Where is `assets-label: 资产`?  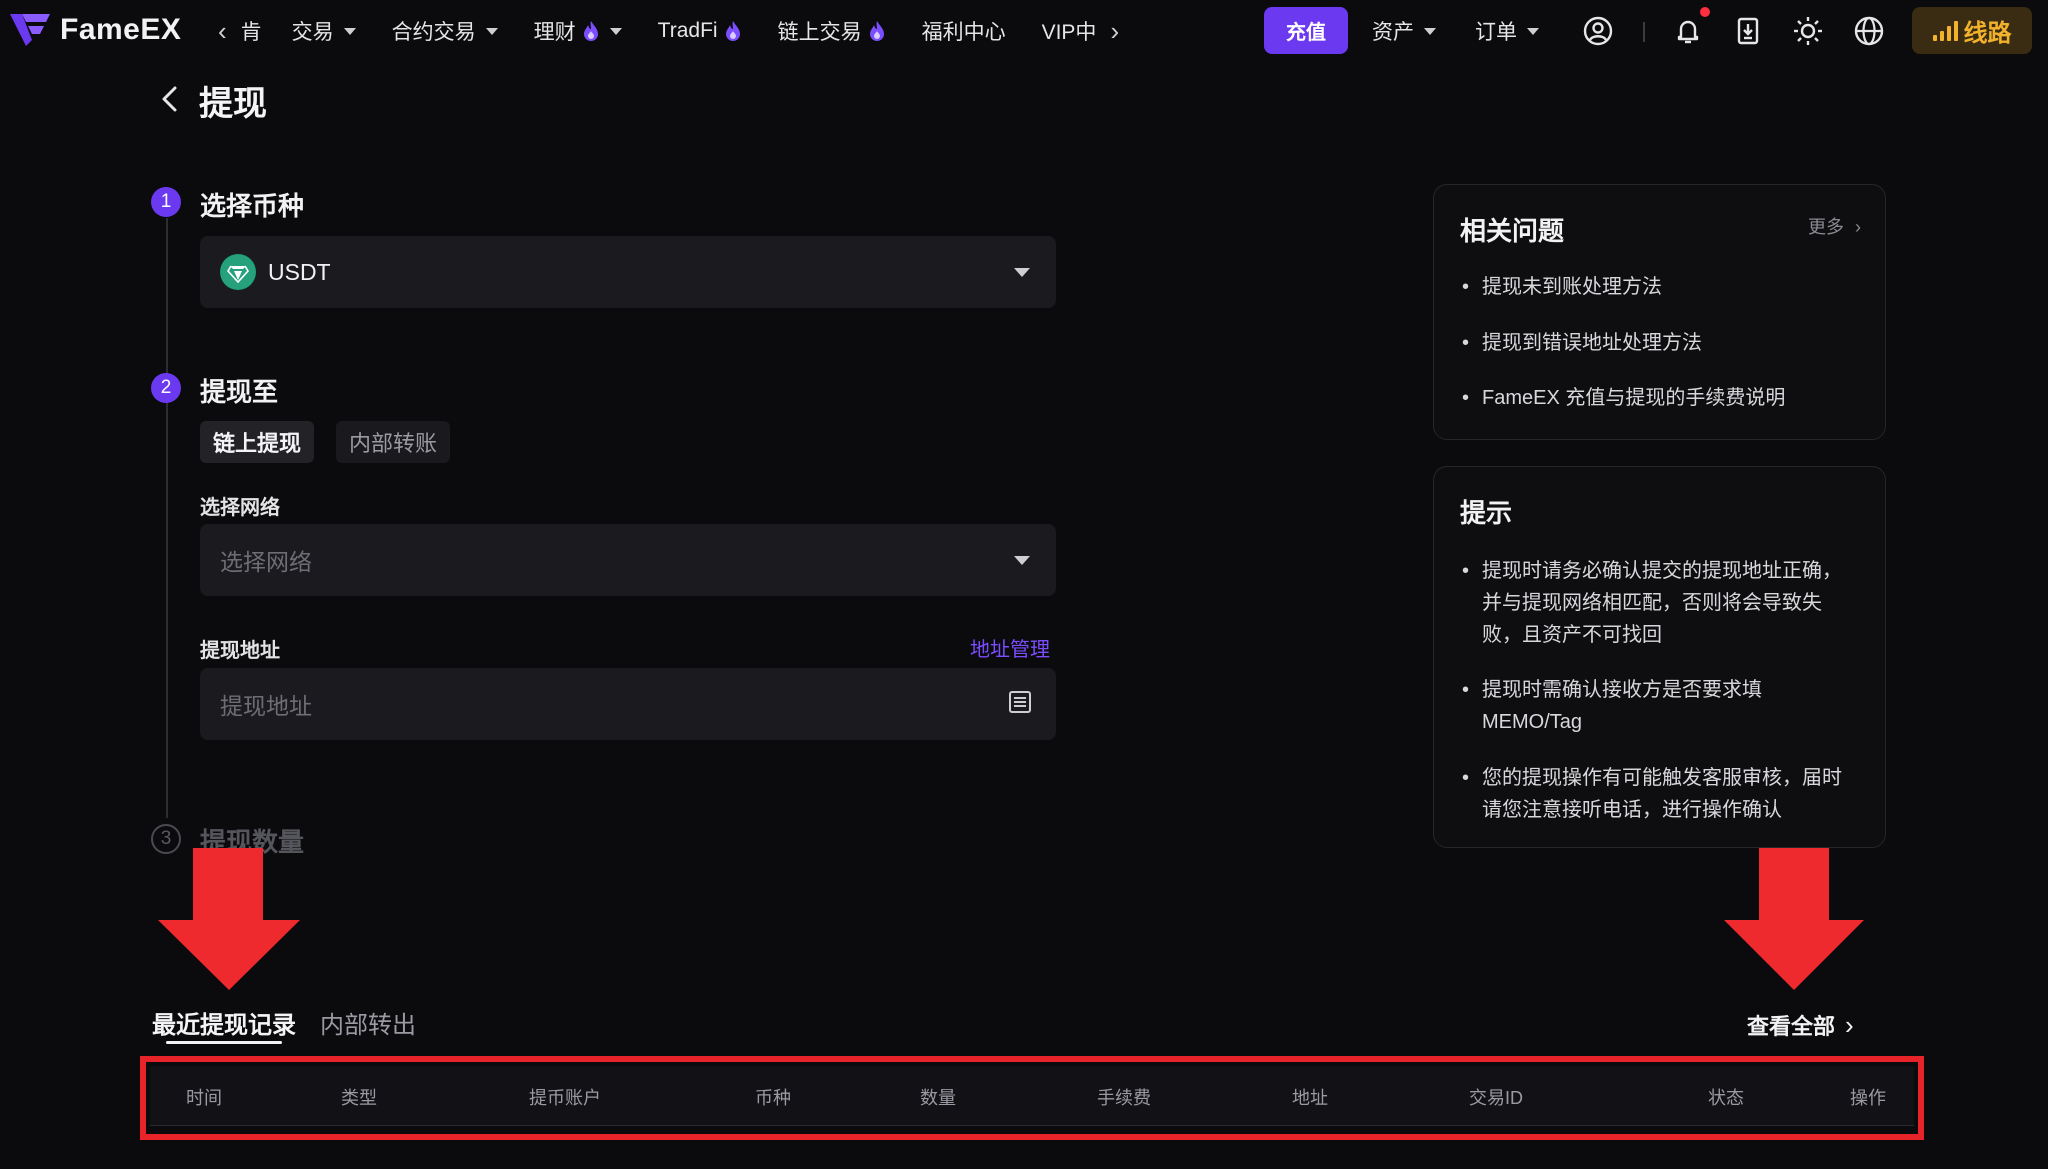
assets-label: 资产 is located at coordinates (1393, 32).